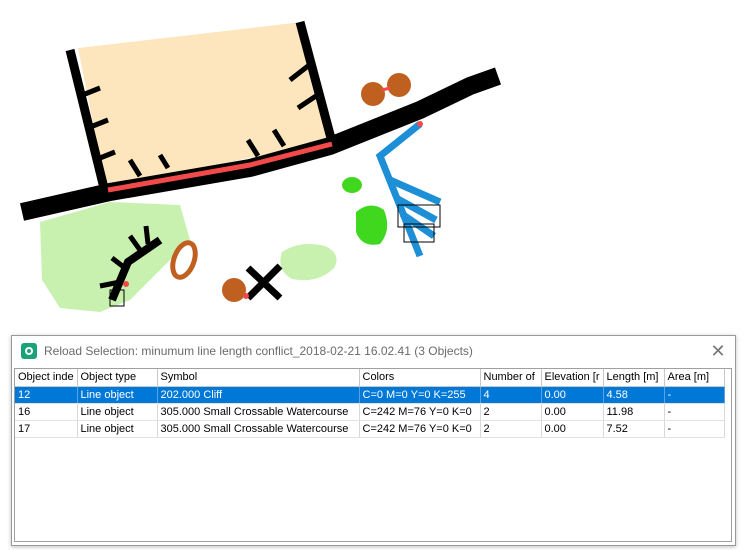  I want to click on x-mark, so click(264, 282).